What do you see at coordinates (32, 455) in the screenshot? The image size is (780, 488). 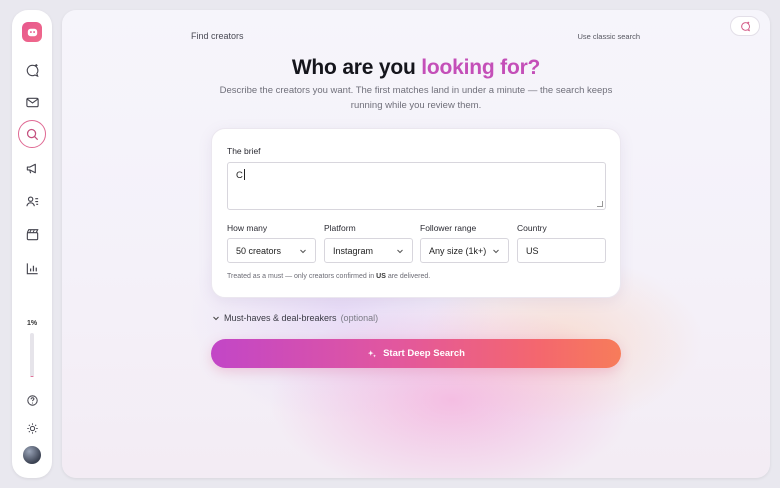 I see `user-avatar` at bounding box center [32, 455].